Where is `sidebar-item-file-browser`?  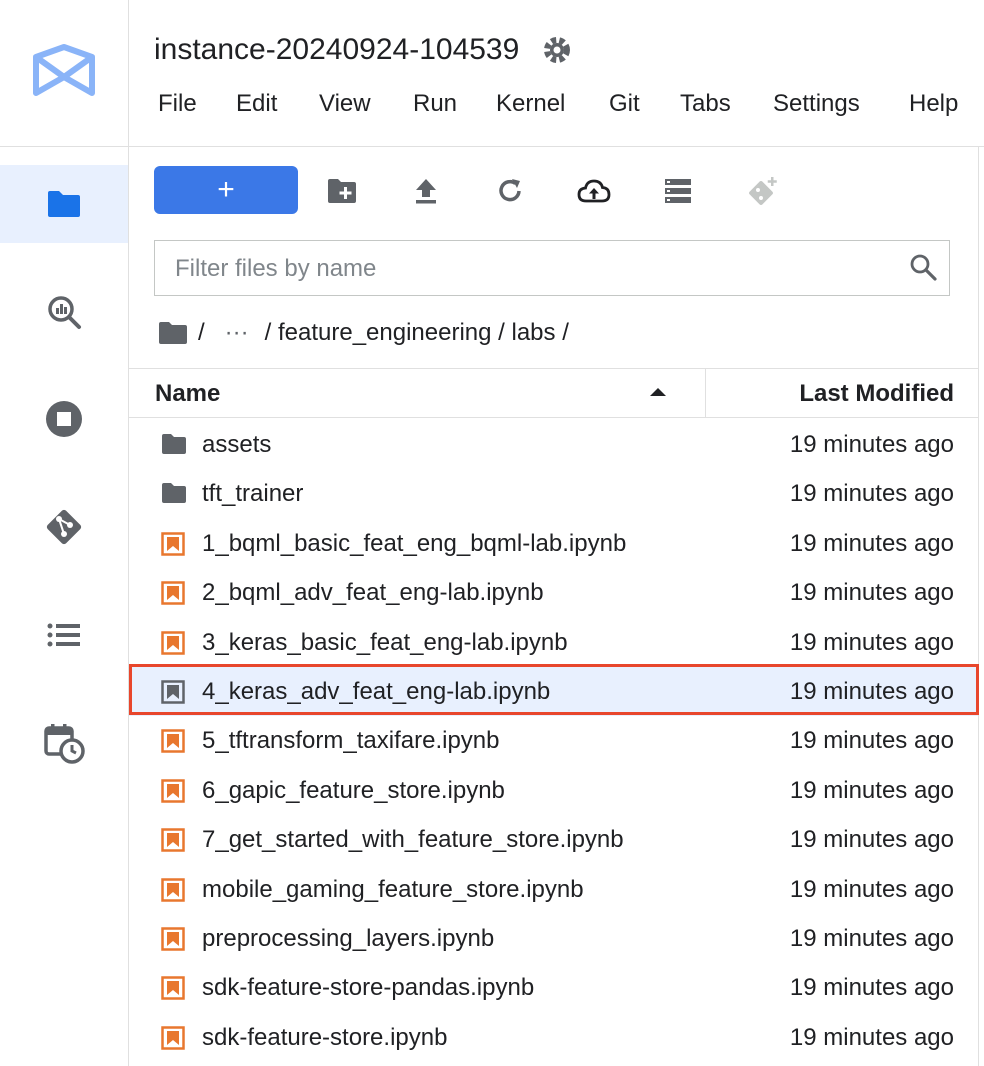
sidebar-item-file-browser is located at coordinates (64, 204).